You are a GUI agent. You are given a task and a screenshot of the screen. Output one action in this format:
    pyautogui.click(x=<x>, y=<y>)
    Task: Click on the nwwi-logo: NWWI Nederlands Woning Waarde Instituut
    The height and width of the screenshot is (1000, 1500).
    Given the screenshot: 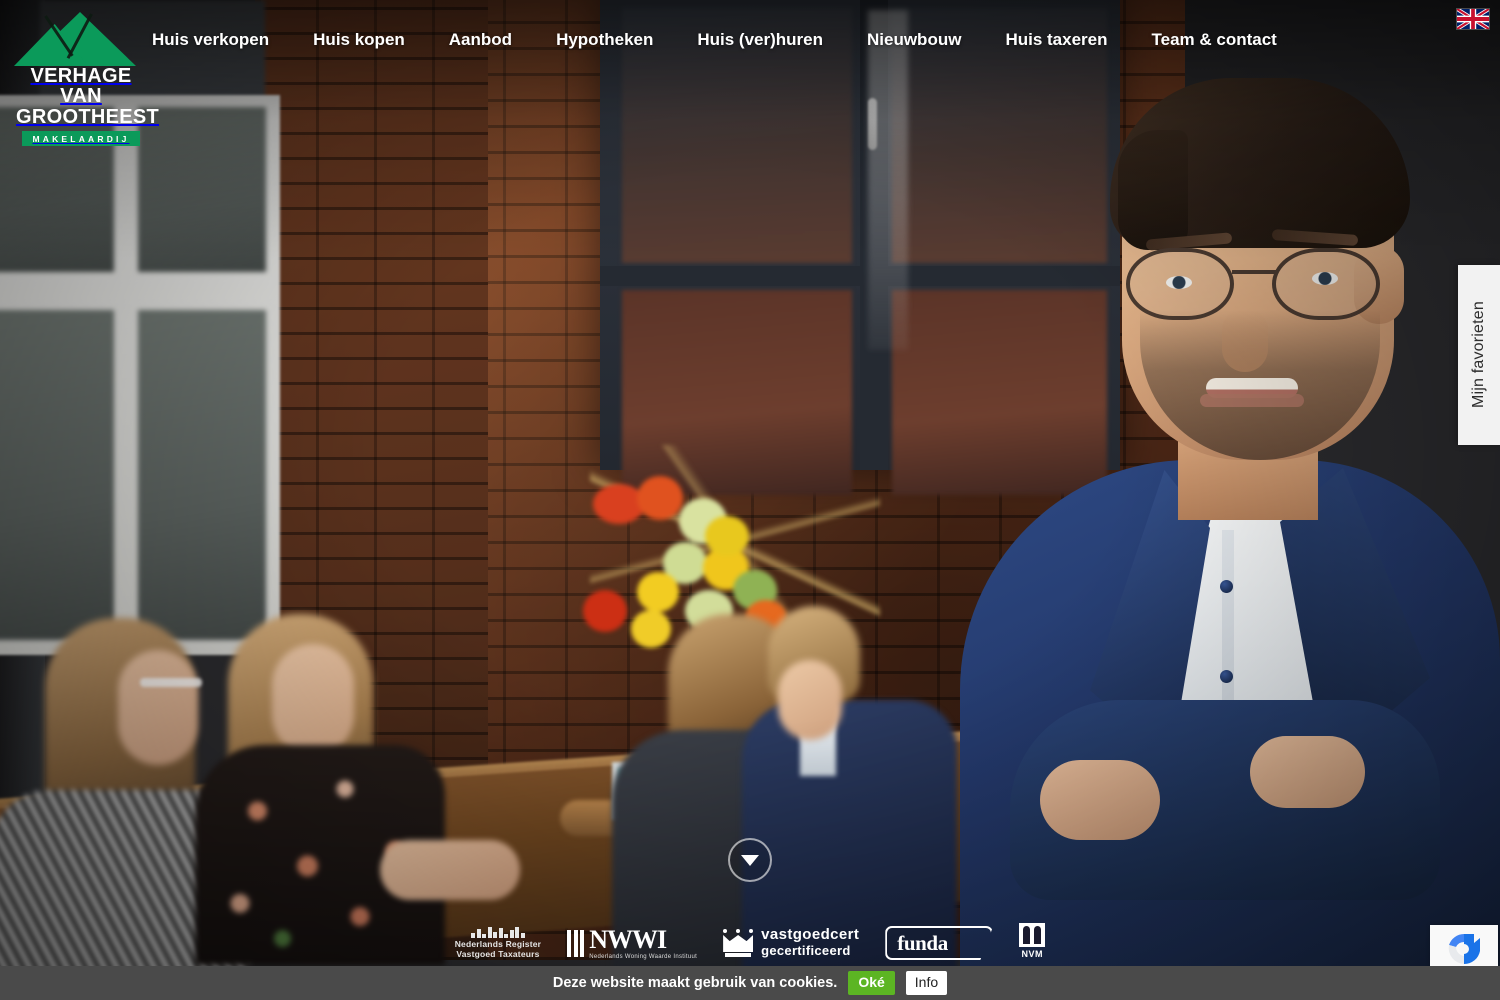 What is the action you would take?
    pyautogui.click(x=632, y=943)
    